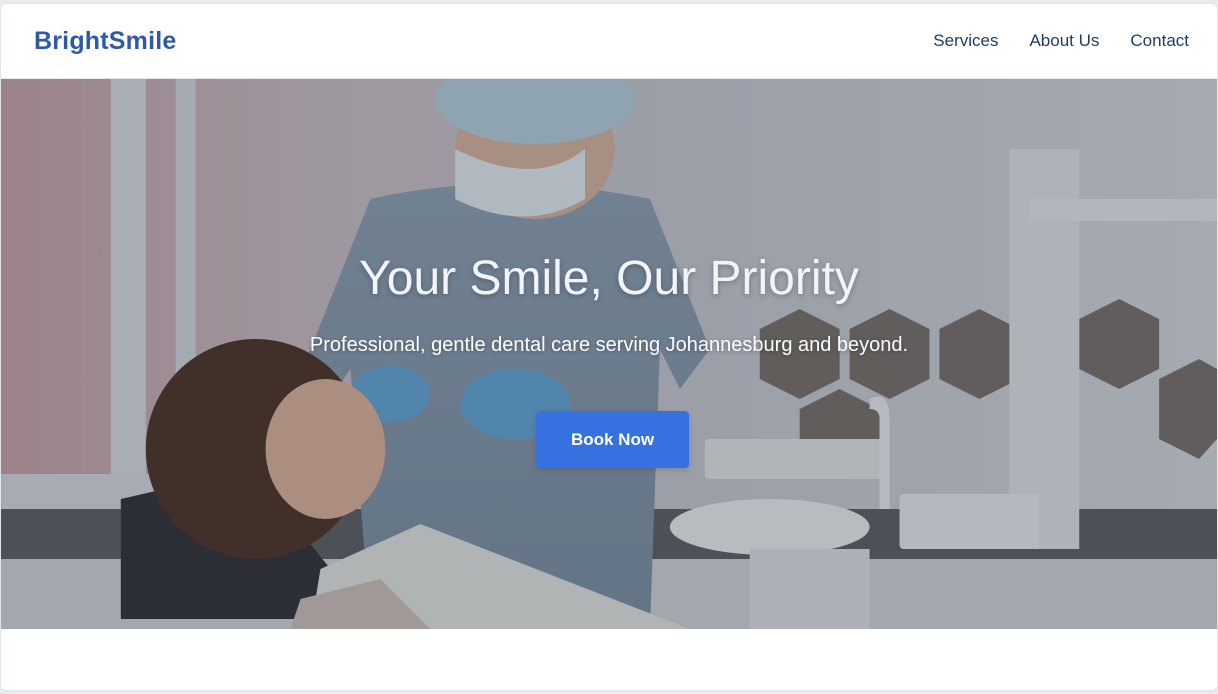 The height and width of the screenshot is (694, 1218). I want to click on nav-link-services: Services, so click(965, 41).